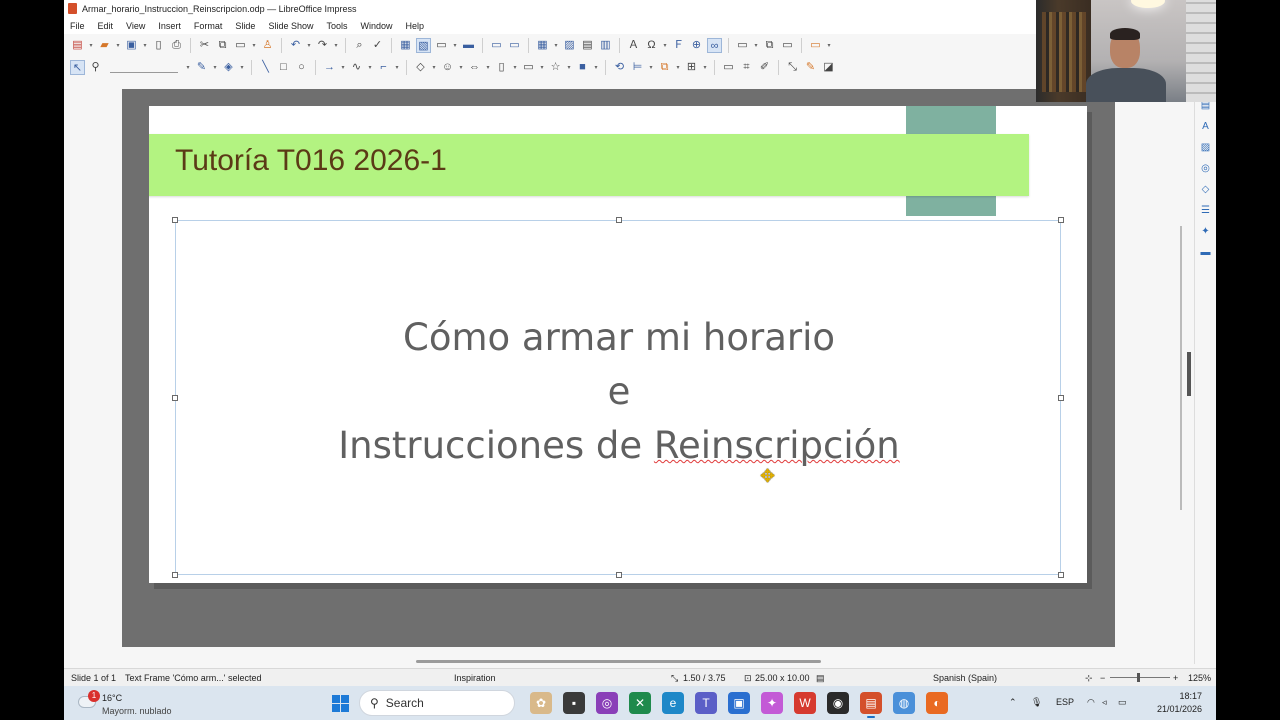  I want to click on line-icon: ╲, so click(265, 67).